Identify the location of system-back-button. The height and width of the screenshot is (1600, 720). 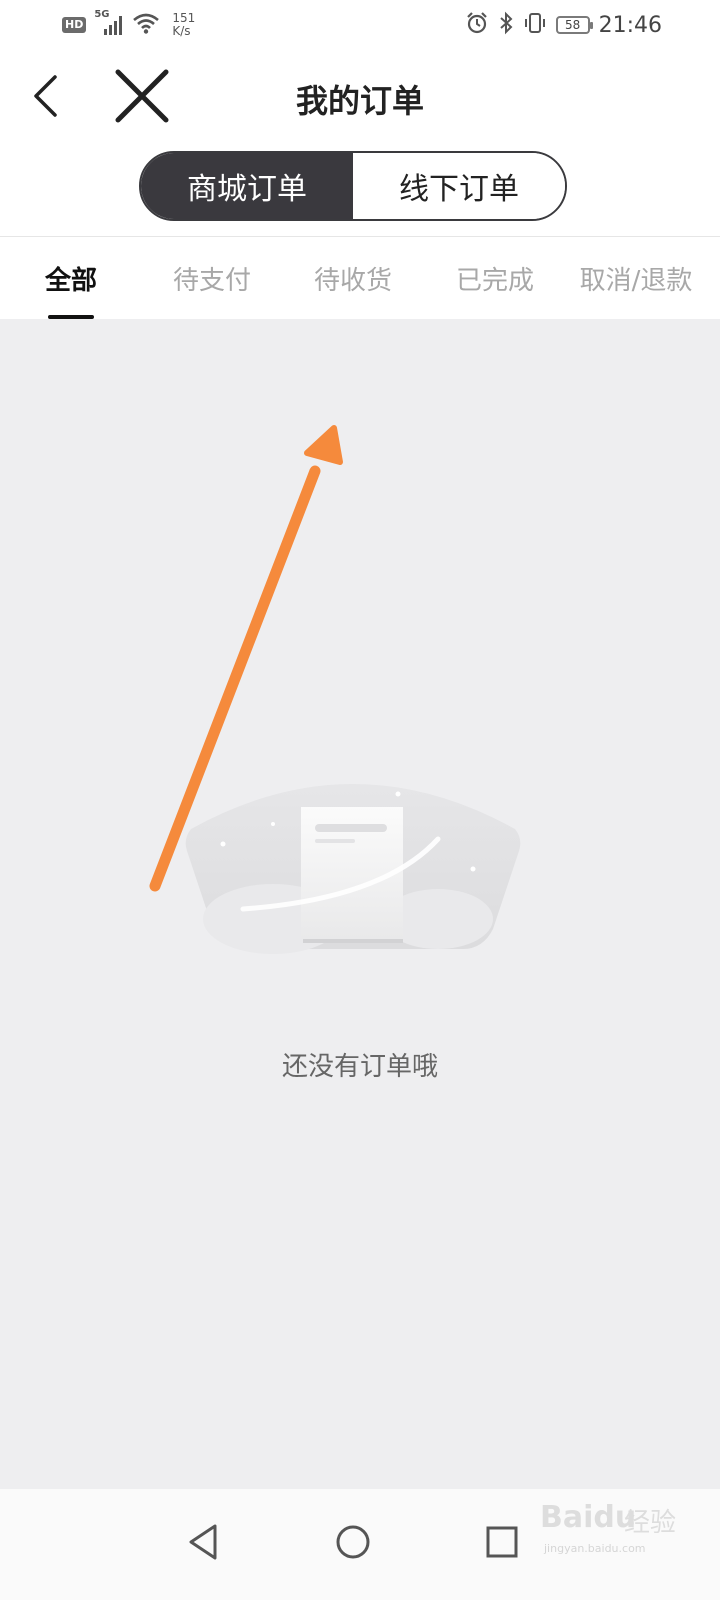
(203, 1542).